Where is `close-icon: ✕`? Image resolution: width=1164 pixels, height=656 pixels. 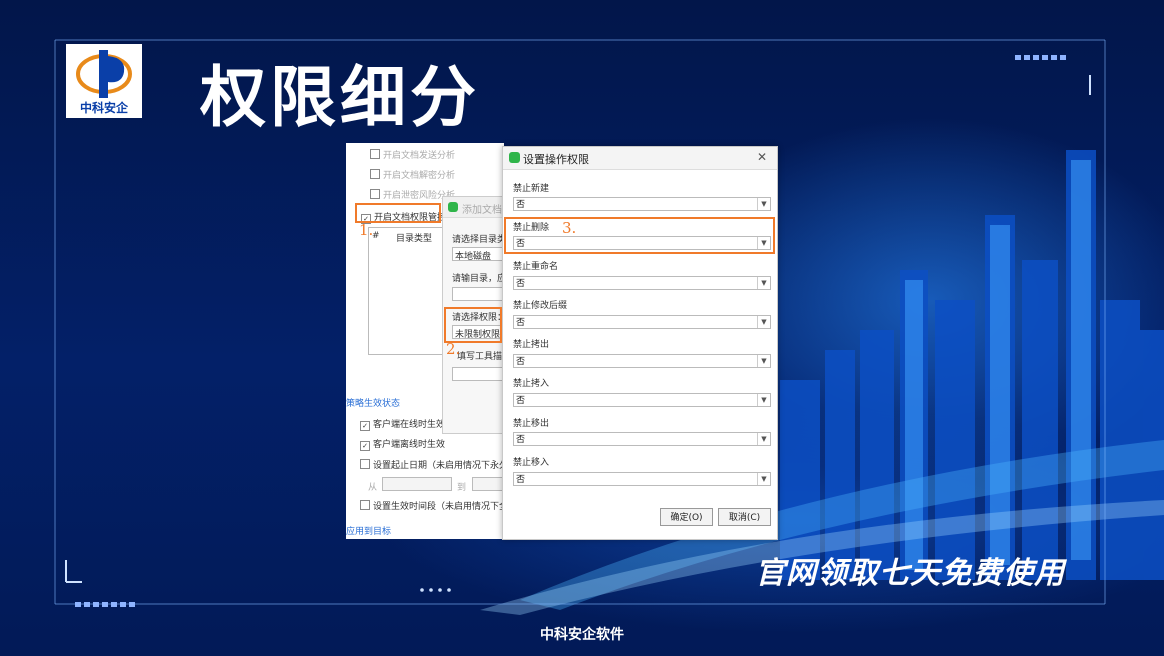
close-icon: ✕ is located at coordinates (762, 157).